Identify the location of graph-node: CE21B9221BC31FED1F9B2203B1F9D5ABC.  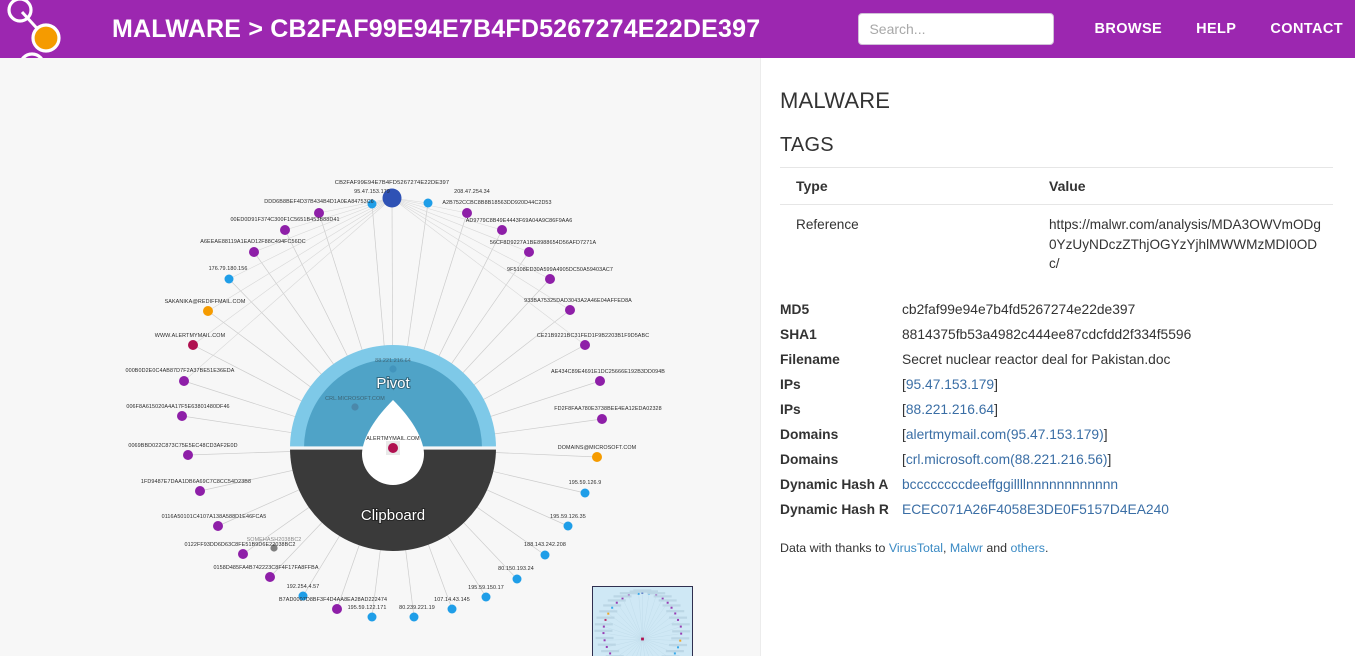
(593, 341).